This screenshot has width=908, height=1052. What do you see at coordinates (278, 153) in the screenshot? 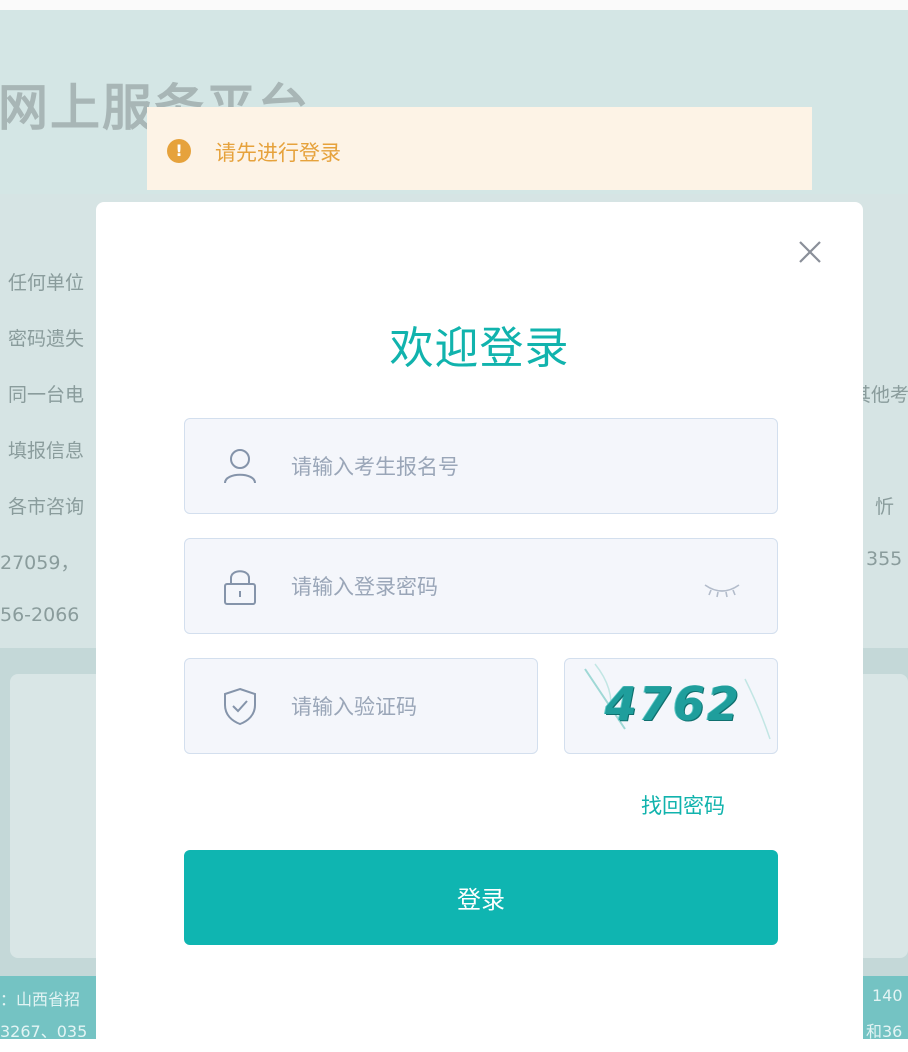
I see `toast-message: 请先进行登录` at bounding box center [278, 153].